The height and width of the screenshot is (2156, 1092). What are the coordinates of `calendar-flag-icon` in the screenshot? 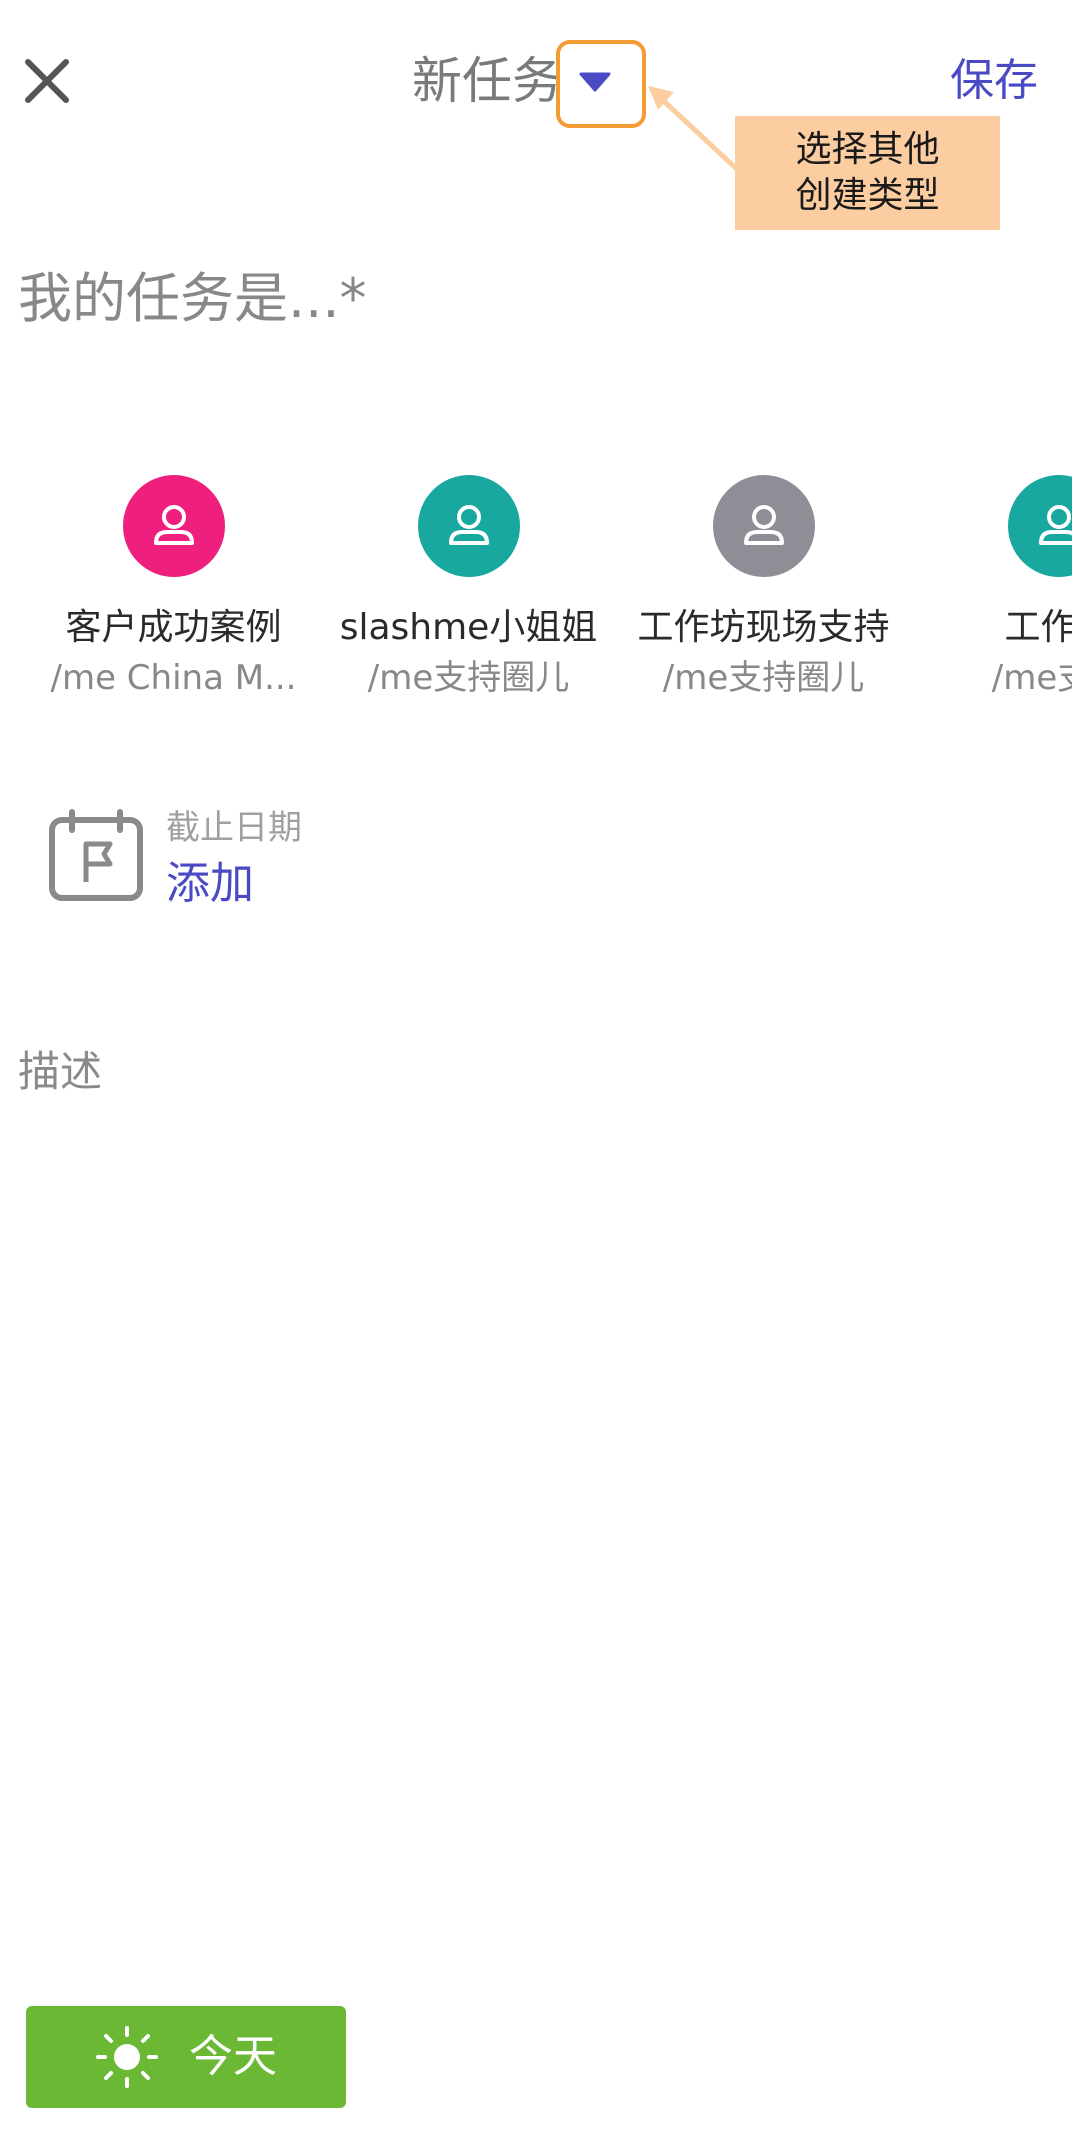 It's located at (96, 856).